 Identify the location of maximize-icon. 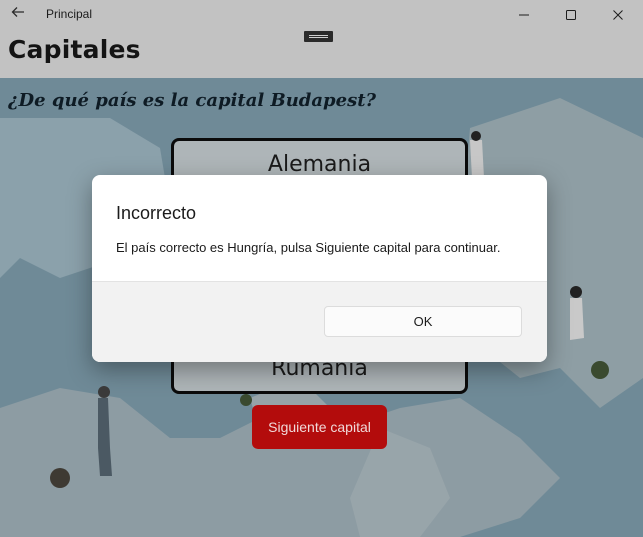
(571, 15).